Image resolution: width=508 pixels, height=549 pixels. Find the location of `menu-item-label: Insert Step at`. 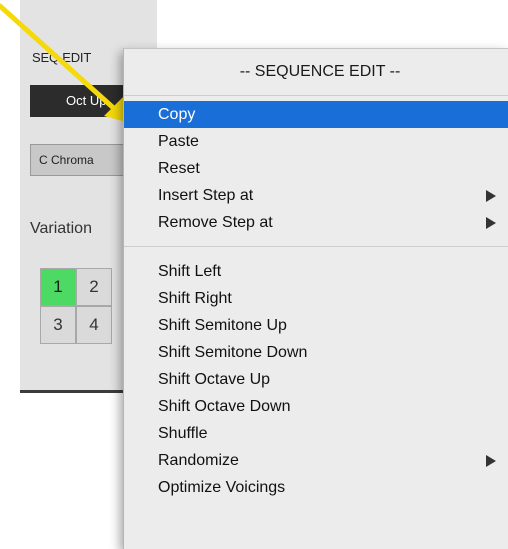

menu-item-label: Insert Step at is located at coordinates (206, 195).